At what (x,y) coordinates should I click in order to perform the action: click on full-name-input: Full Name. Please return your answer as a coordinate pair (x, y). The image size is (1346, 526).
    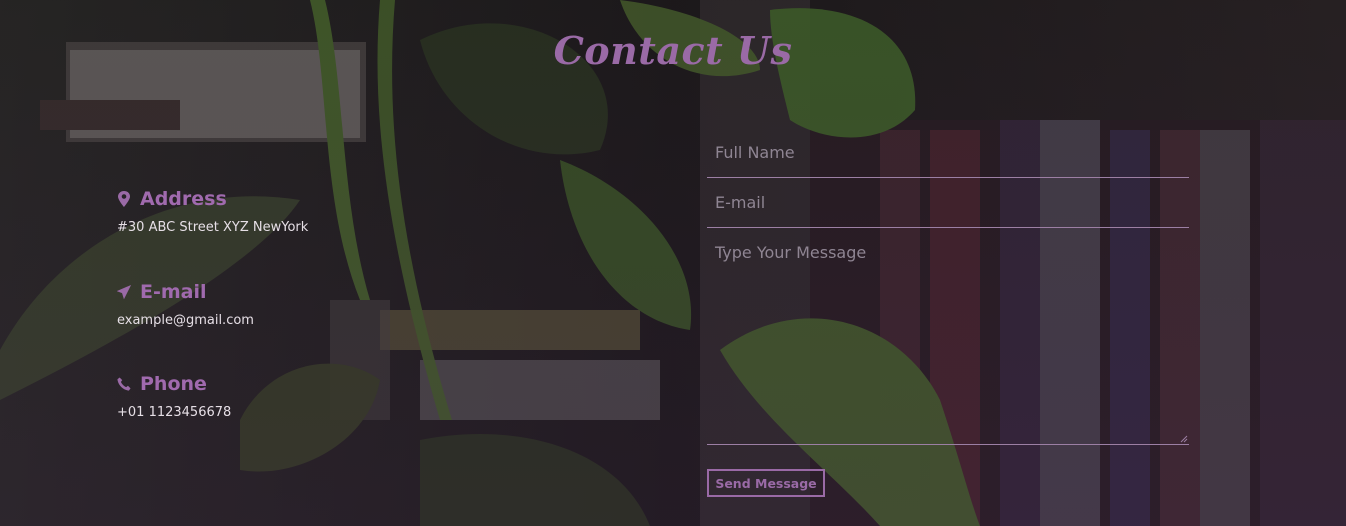
    Looking at the image, I should click on (948, 160).